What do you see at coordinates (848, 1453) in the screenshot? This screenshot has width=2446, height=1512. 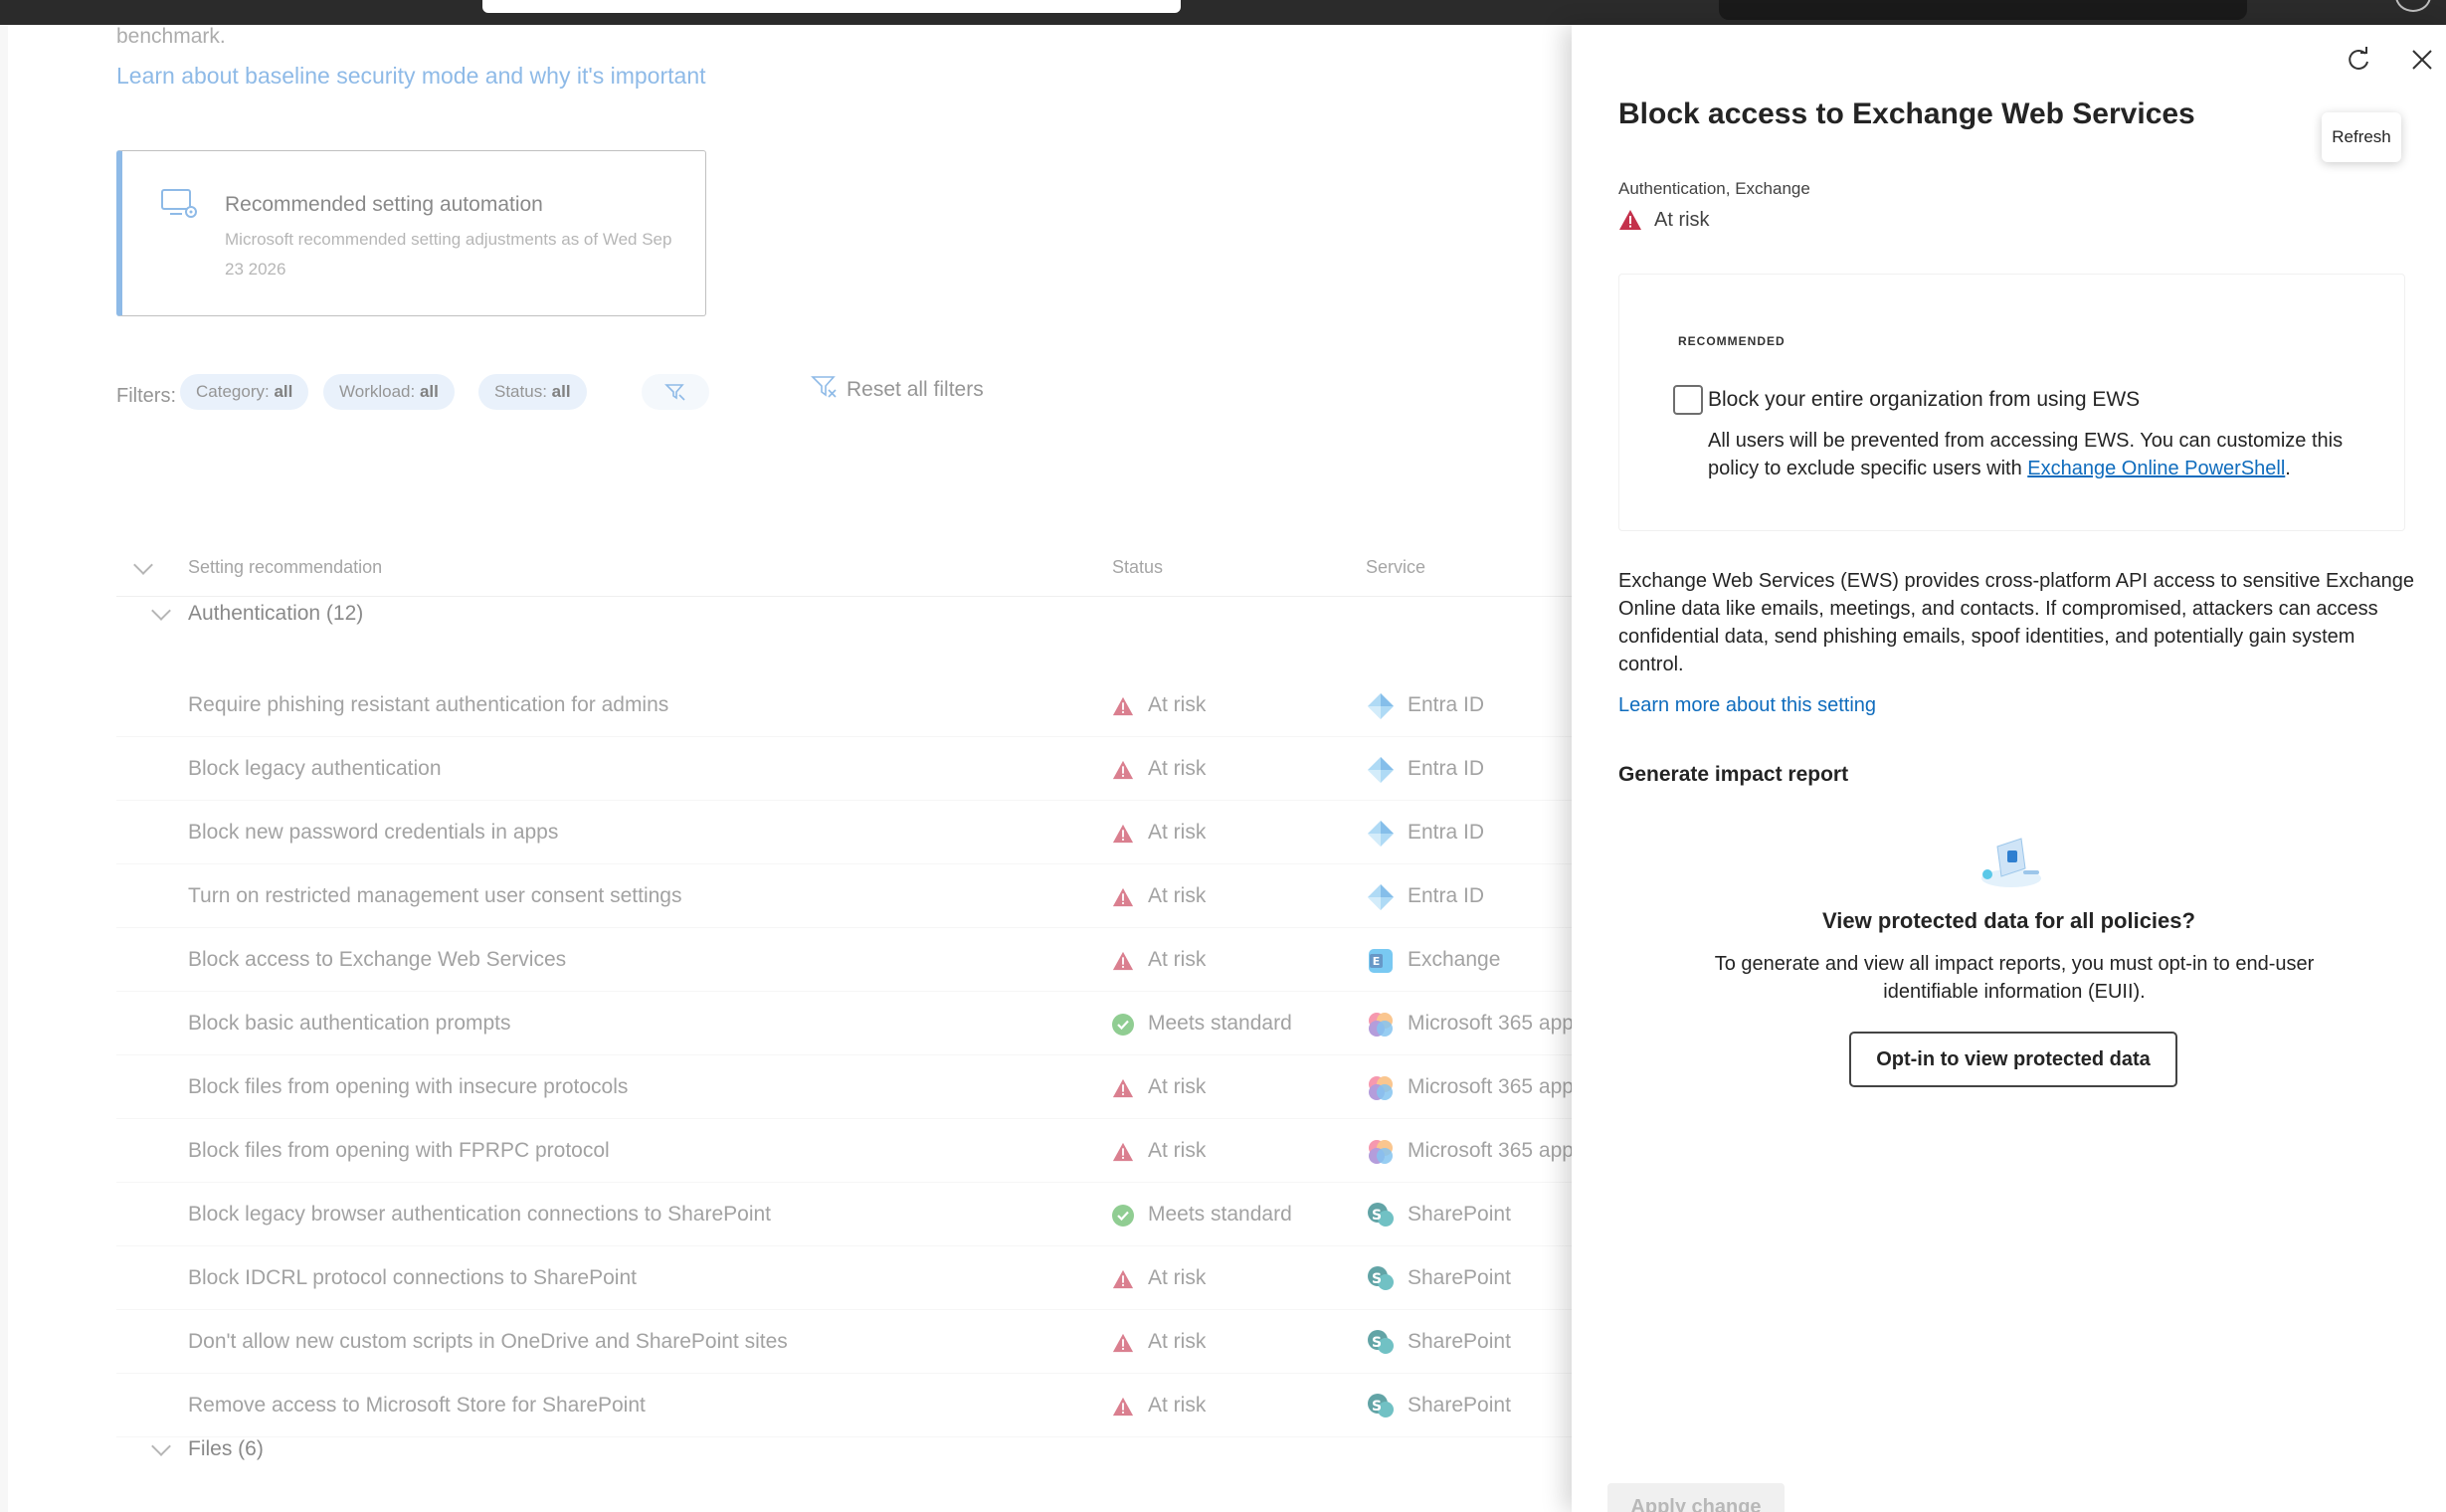 I see `group-files: Files (6)` at bounding box center [848, 1453].